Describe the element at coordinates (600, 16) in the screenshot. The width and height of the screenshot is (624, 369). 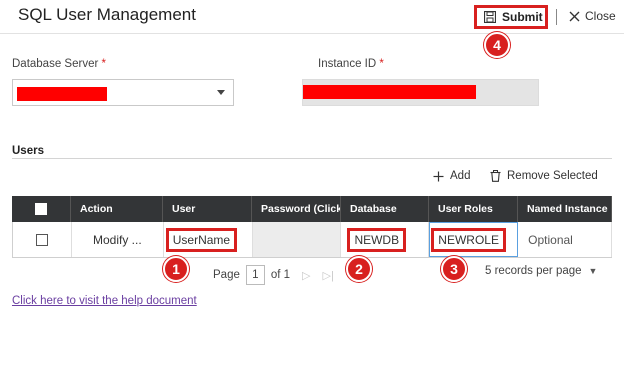
I see `close-label: Close` at that location.